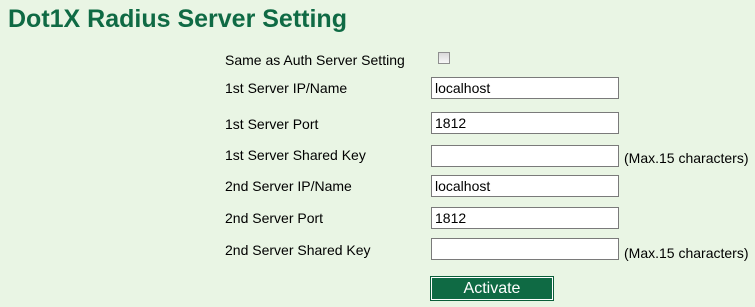  I want to click on same-as-auth-checkbox, so click(444, 58).